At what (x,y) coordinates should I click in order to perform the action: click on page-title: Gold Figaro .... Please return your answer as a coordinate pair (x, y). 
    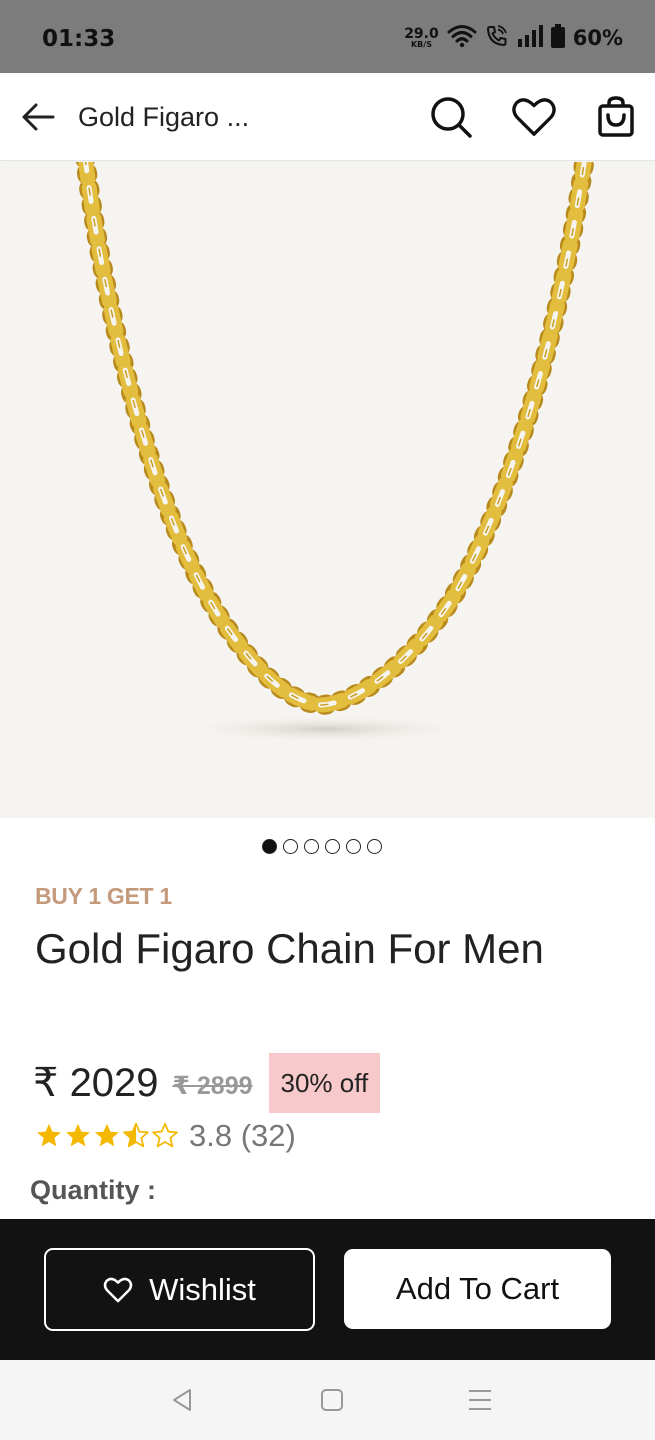
    Looking at the image, I should click on (164, 117).